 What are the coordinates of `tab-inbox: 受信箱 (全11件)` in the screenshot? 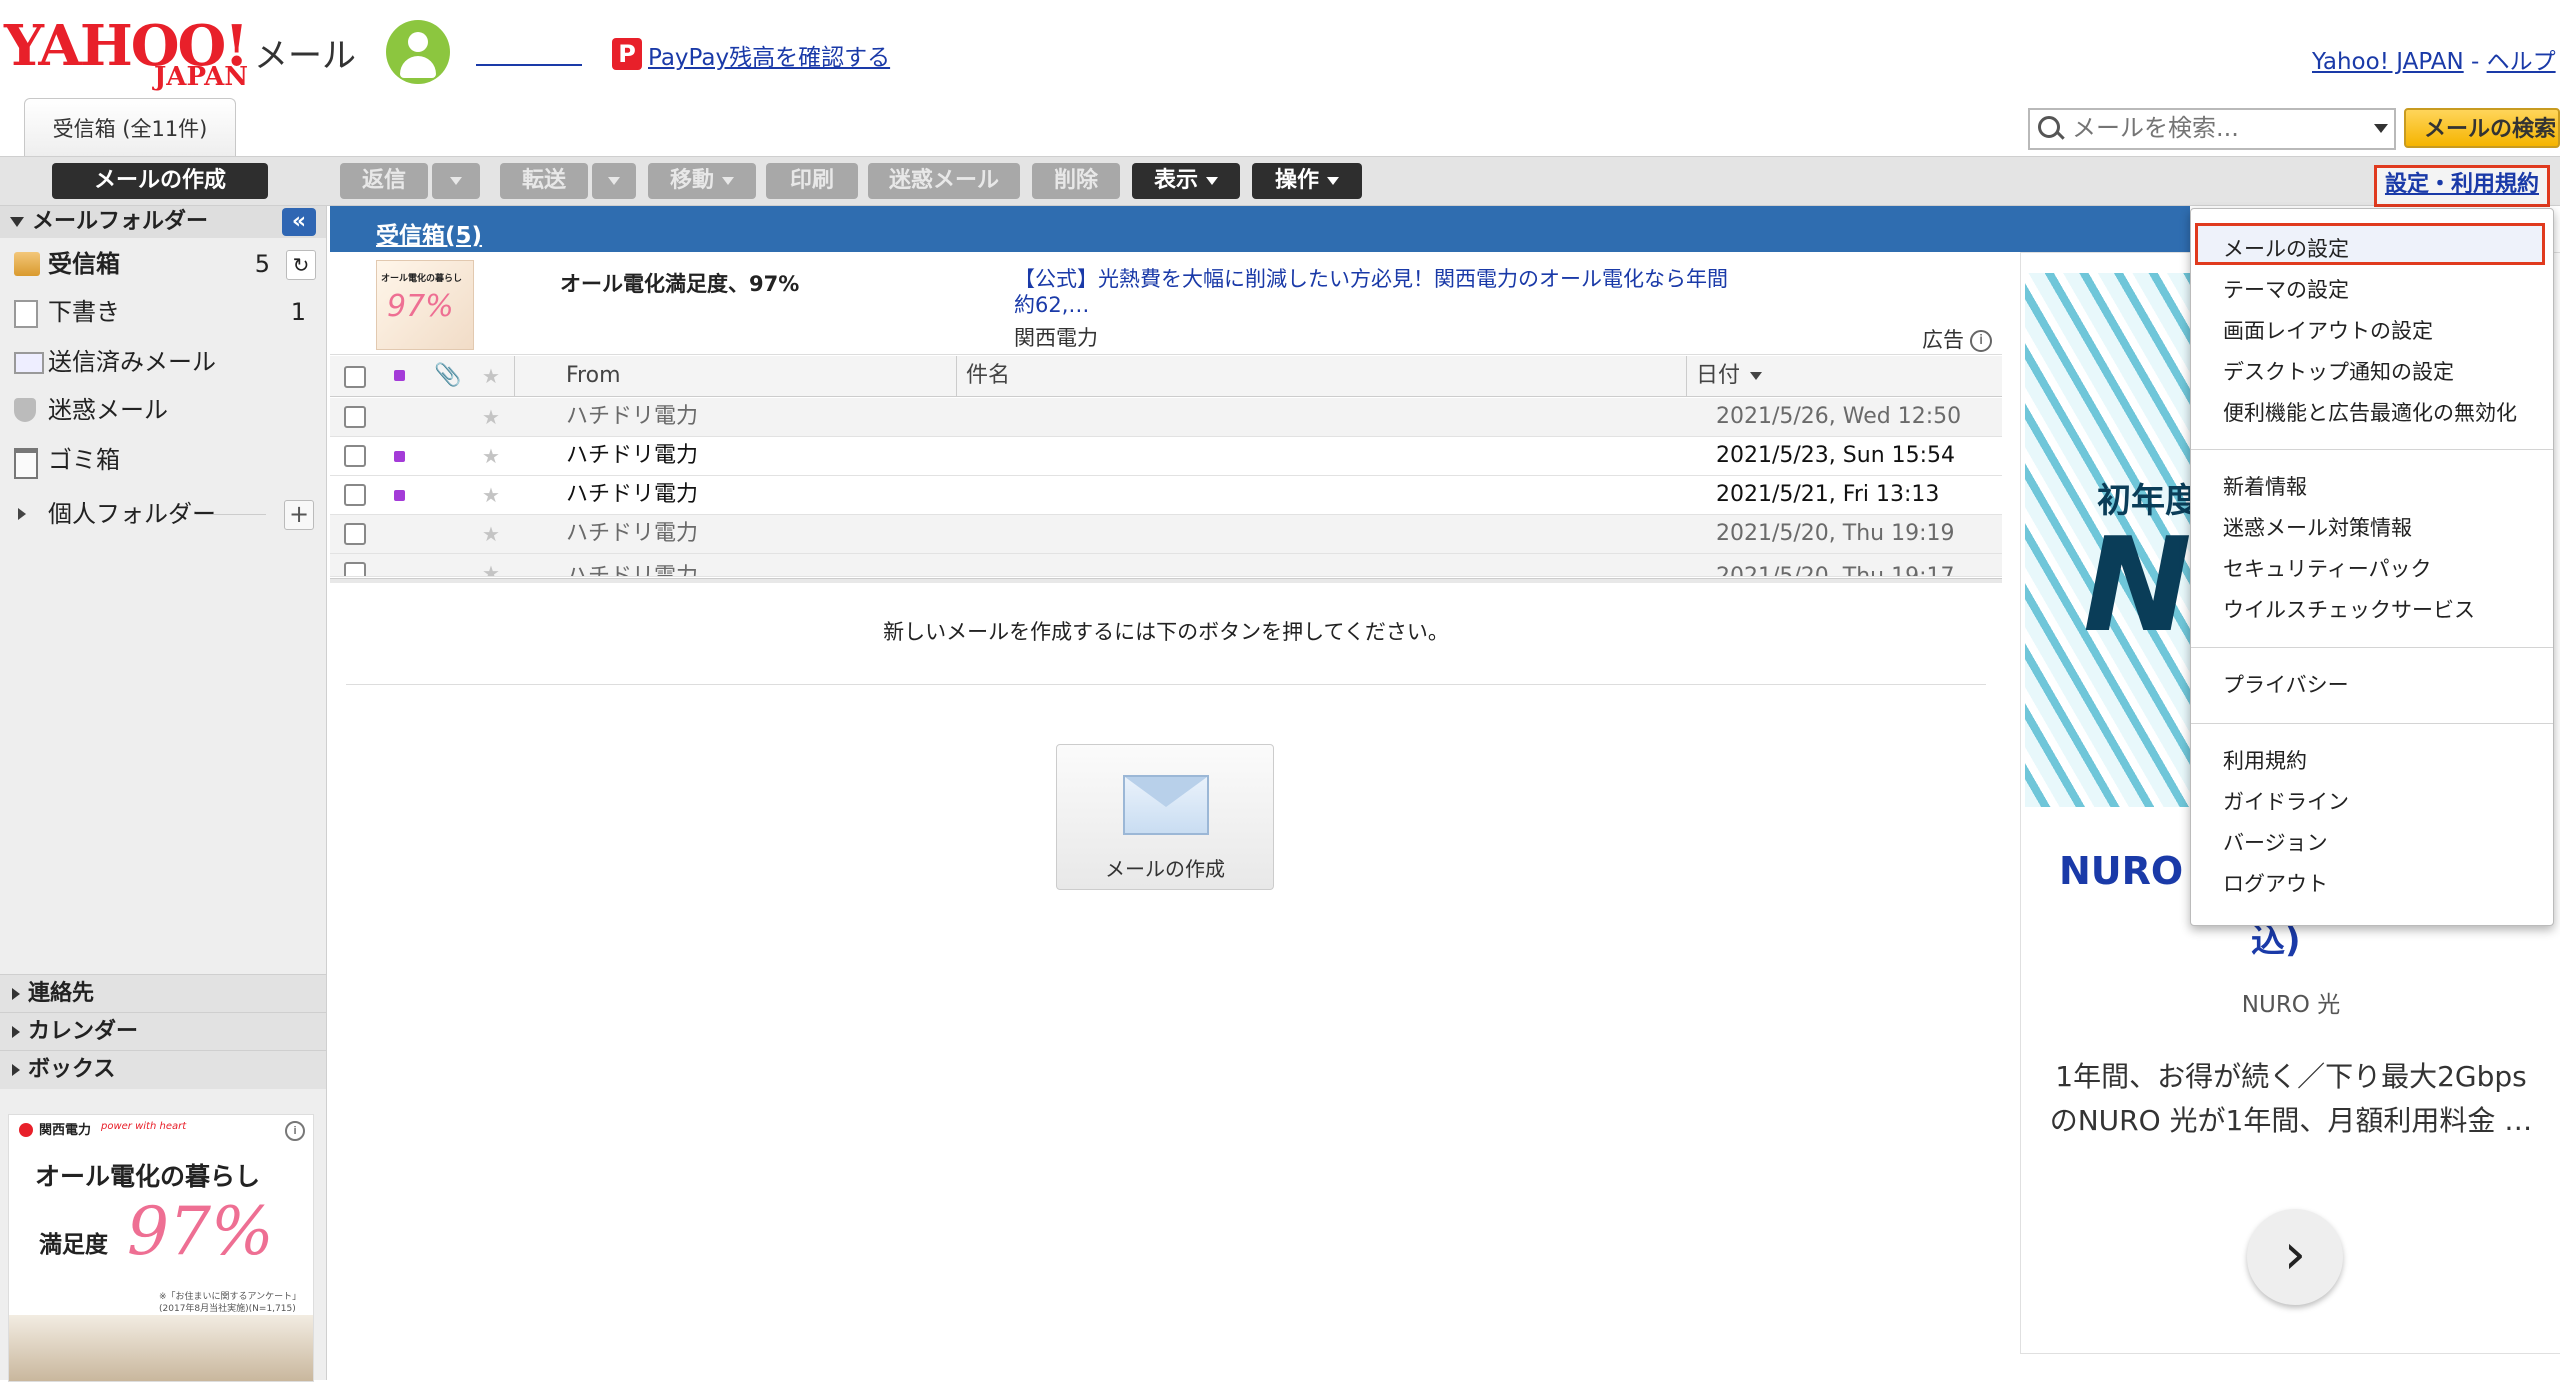 It's located at (130, 127).